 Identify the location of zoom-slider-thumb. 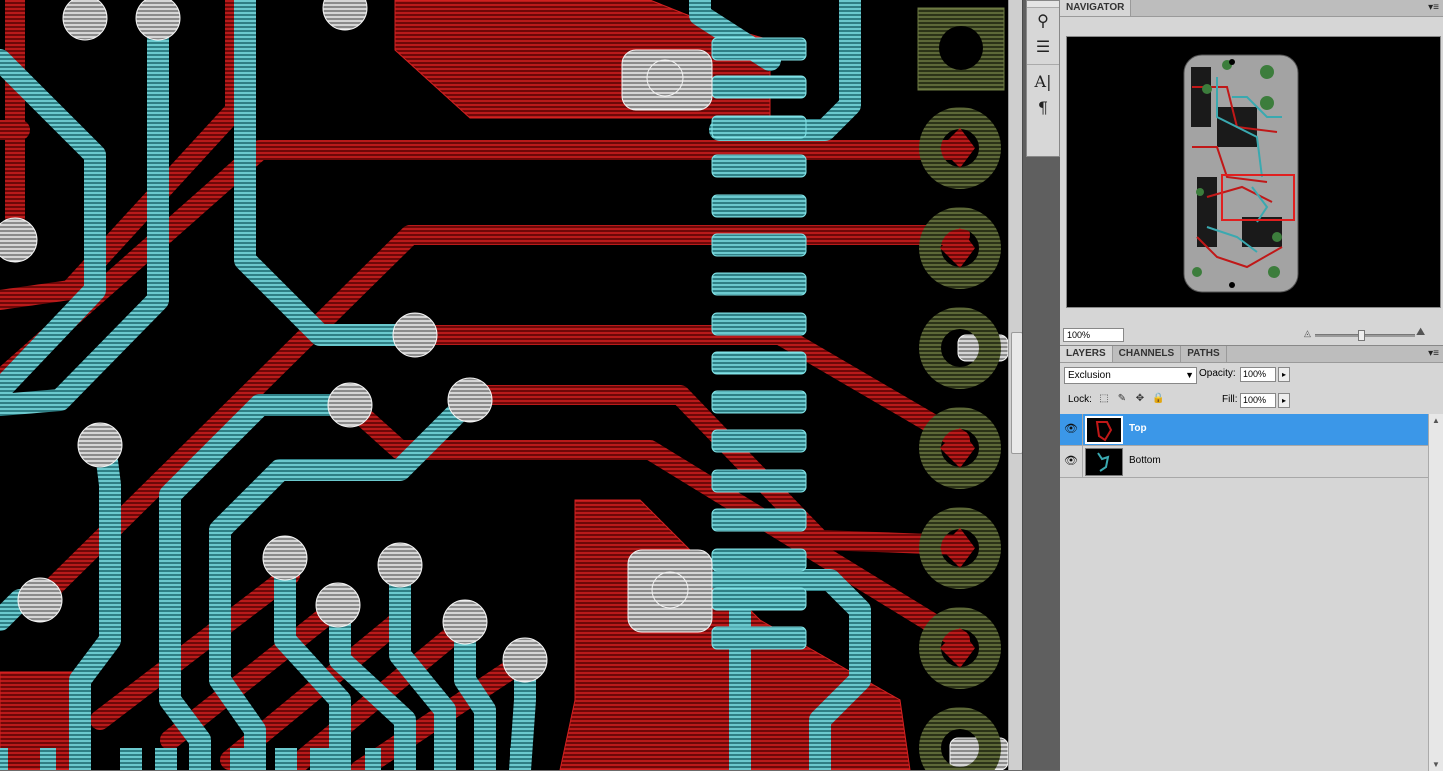
(1361, 335).